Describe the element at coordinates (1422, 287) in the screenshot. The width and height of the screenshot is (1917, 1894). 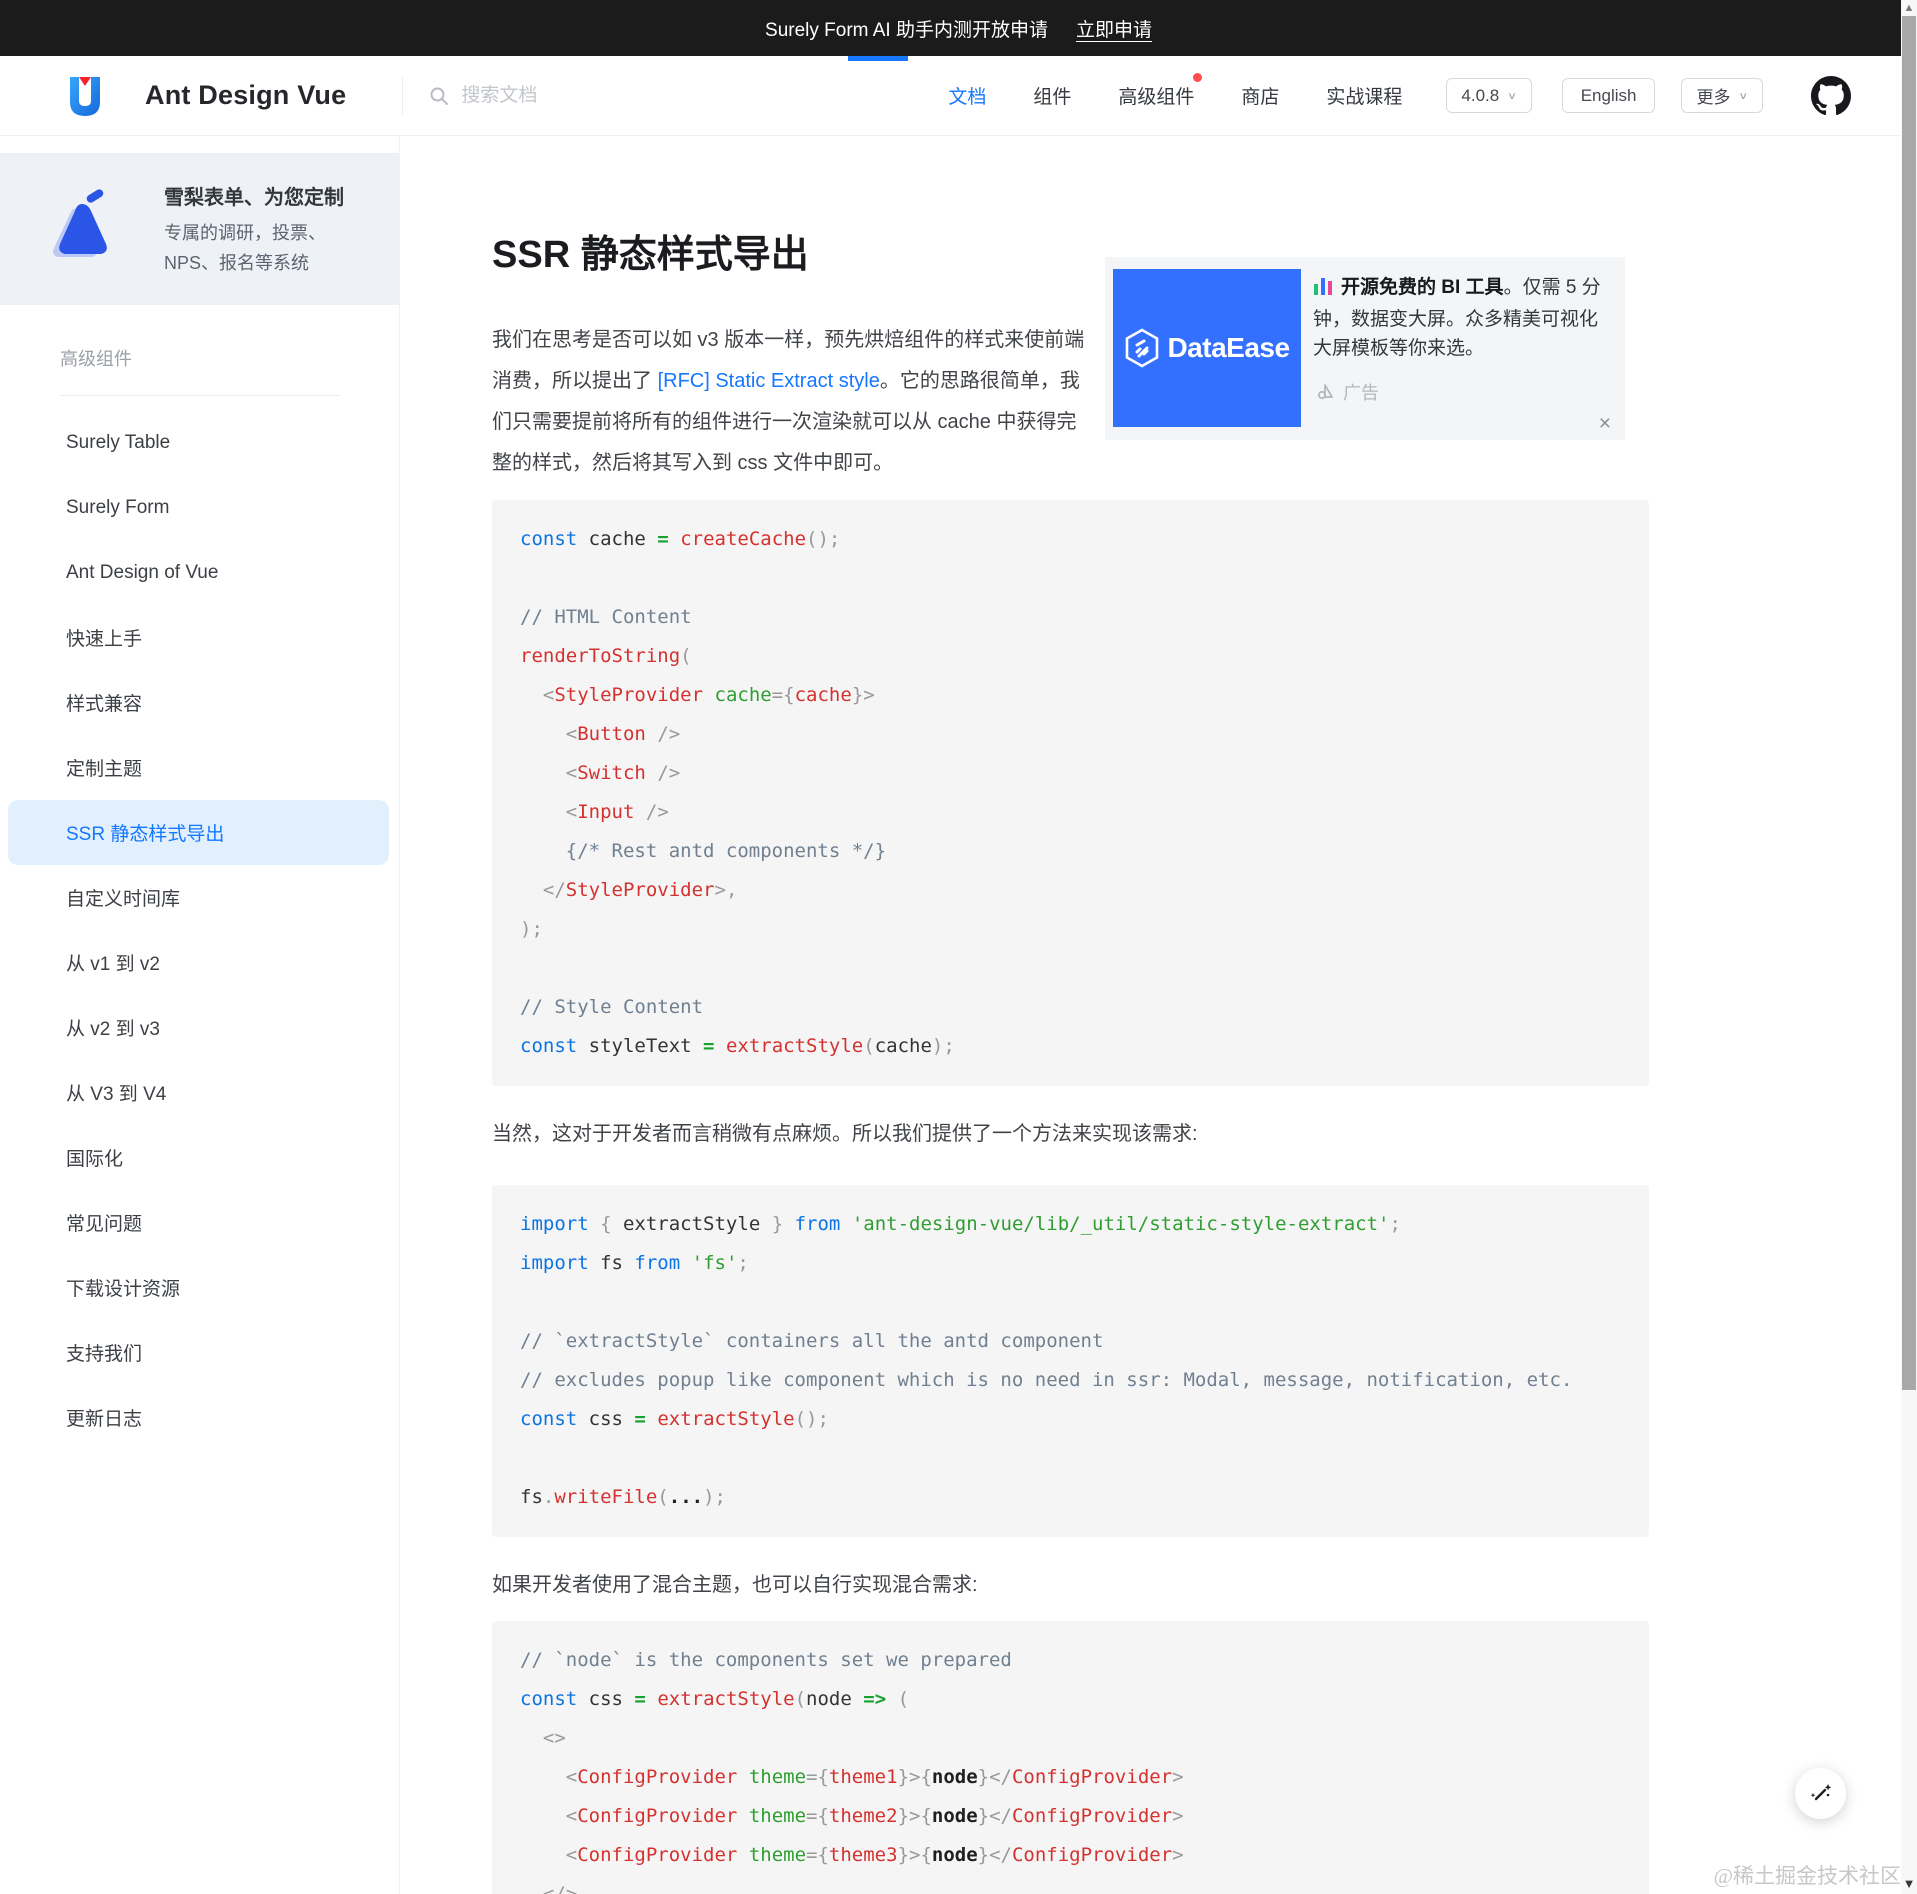
I see `ad-text-bold: 开源免费的 BI 工具` at that location.